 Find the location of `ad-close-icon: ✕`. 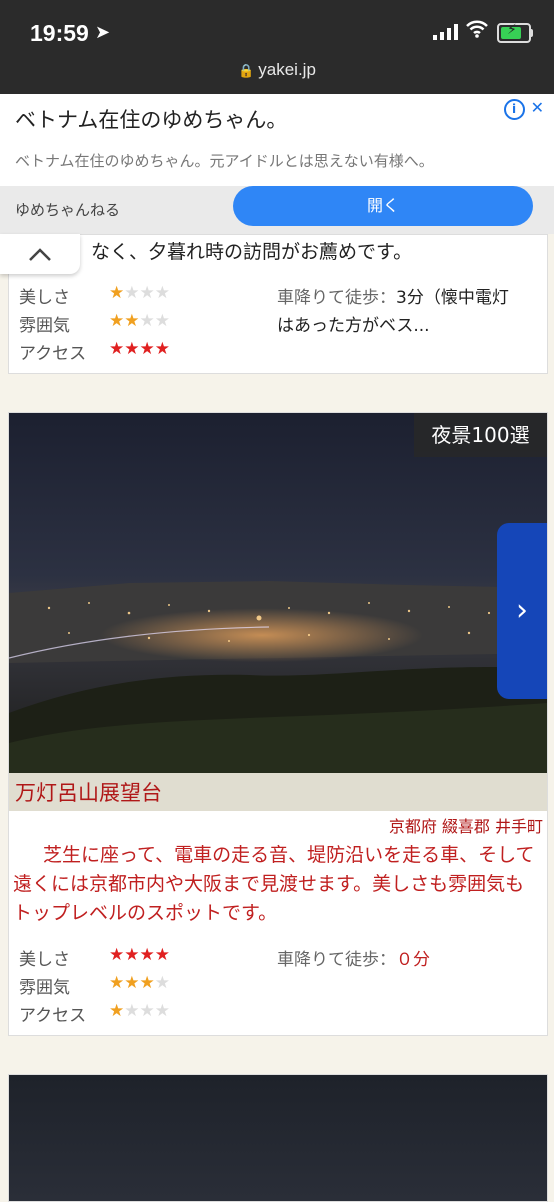

ad-close-icon: ✕ is located at coordinates (537, 107).